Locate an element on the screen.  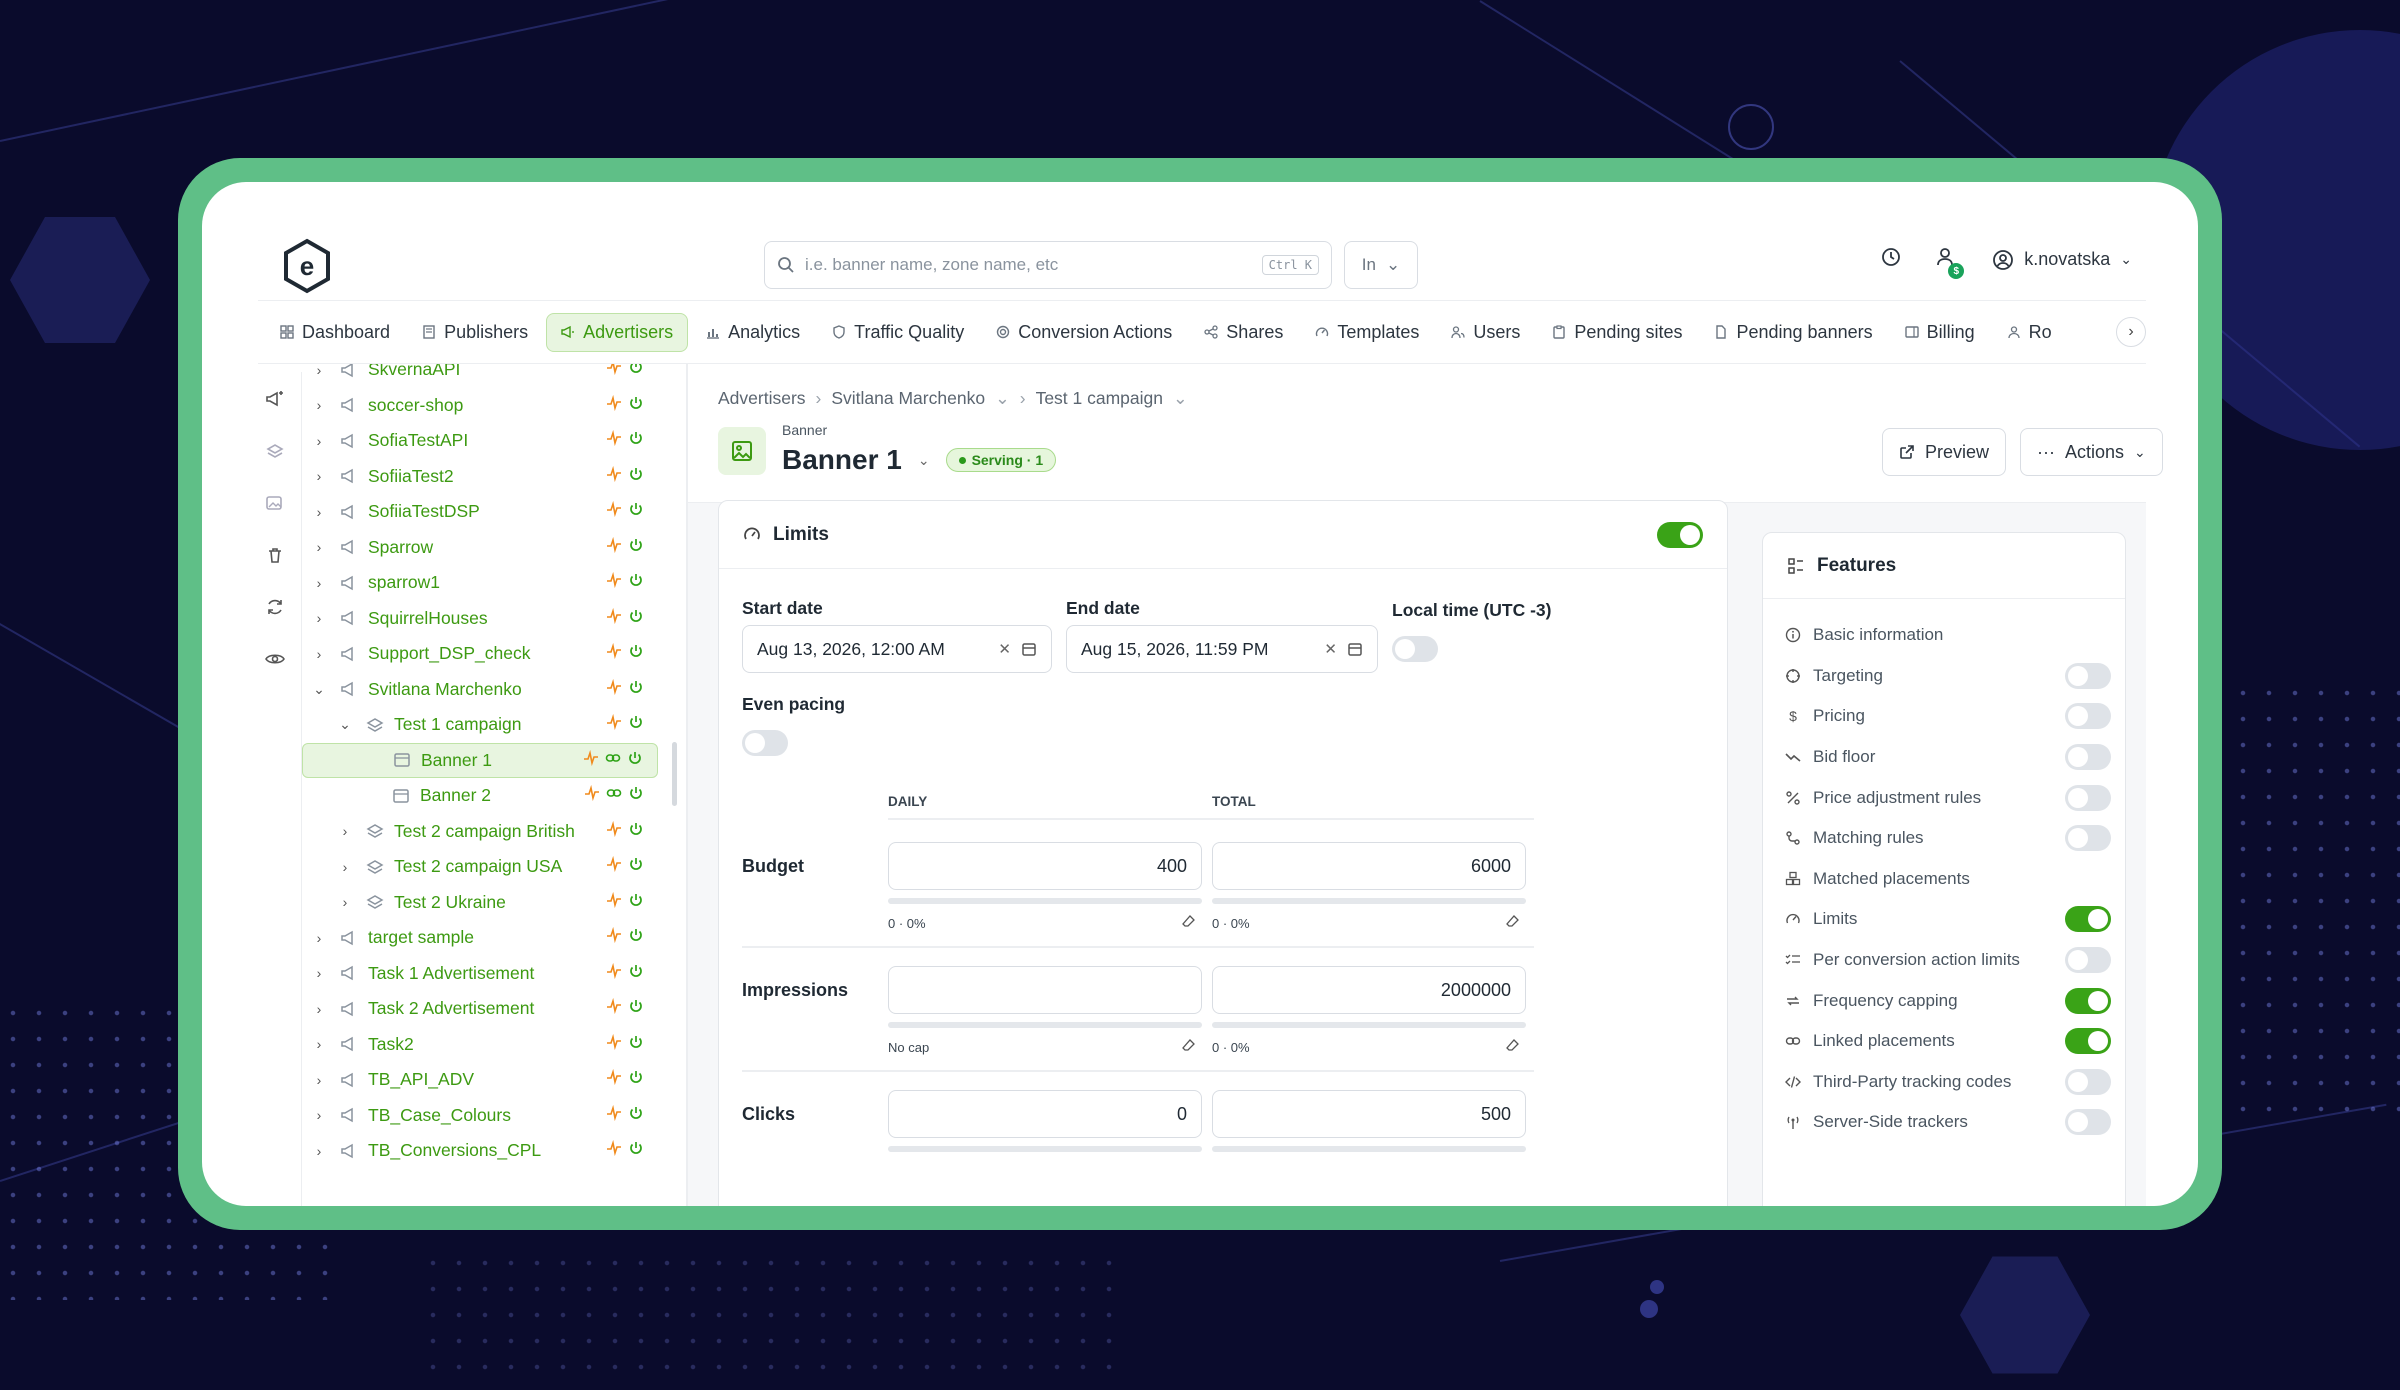
tree-row-advertiser: › TB_Case_Colours is located at coordinates (480, 1116).